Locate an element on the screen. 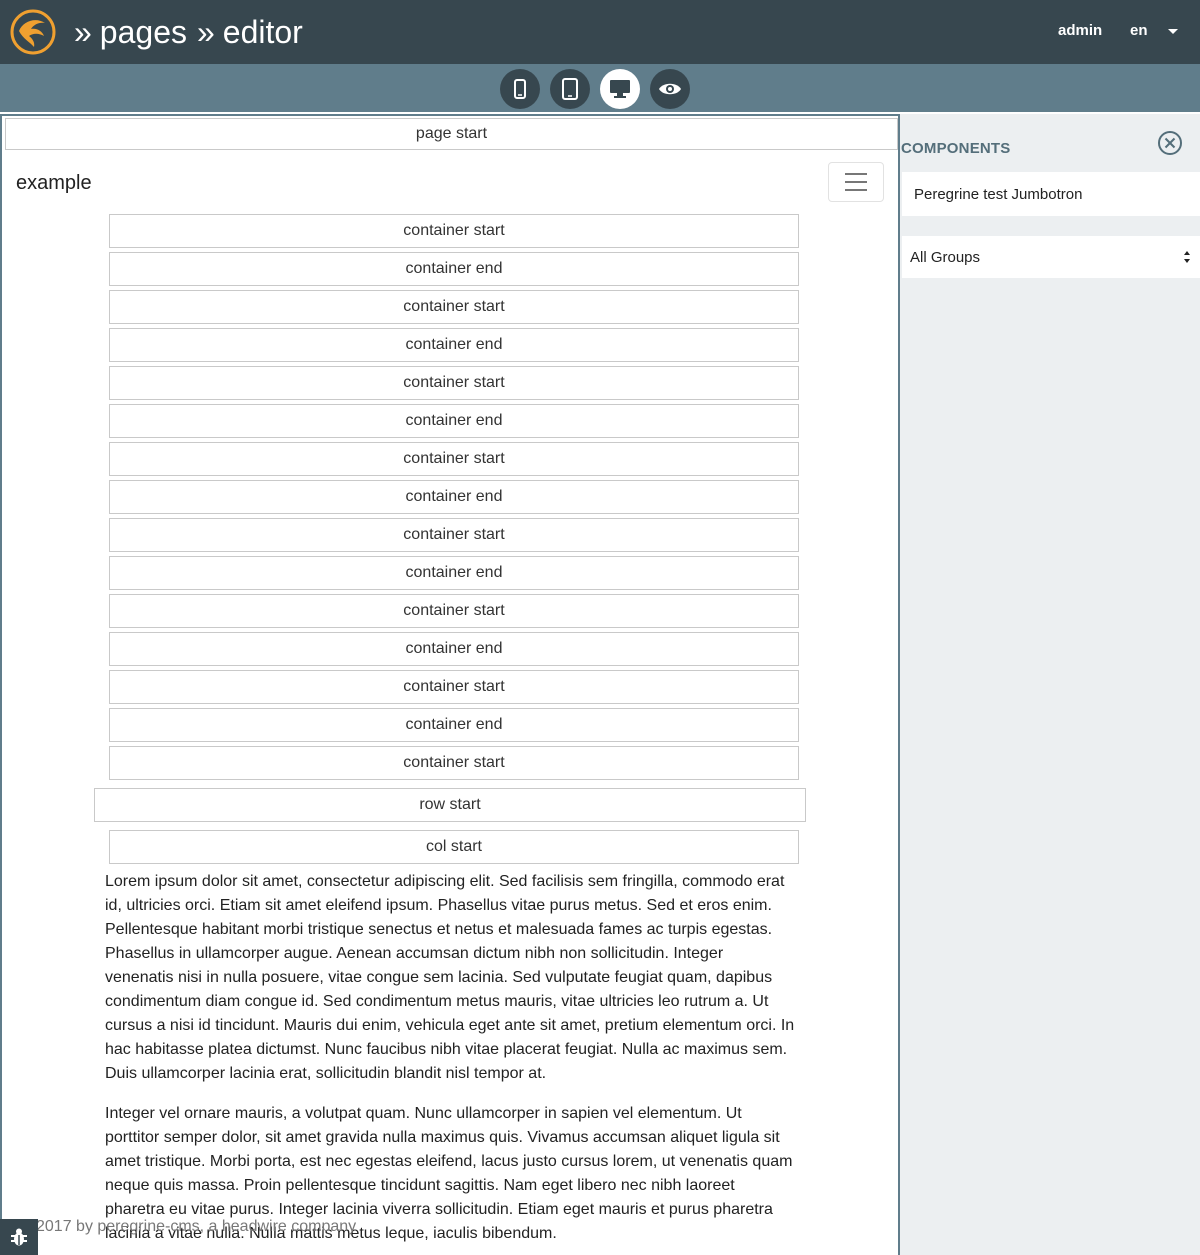 Image resolution: width=1200 pixels, height=1255 pixels. bug-icon is located at coordinates (19, 1237).